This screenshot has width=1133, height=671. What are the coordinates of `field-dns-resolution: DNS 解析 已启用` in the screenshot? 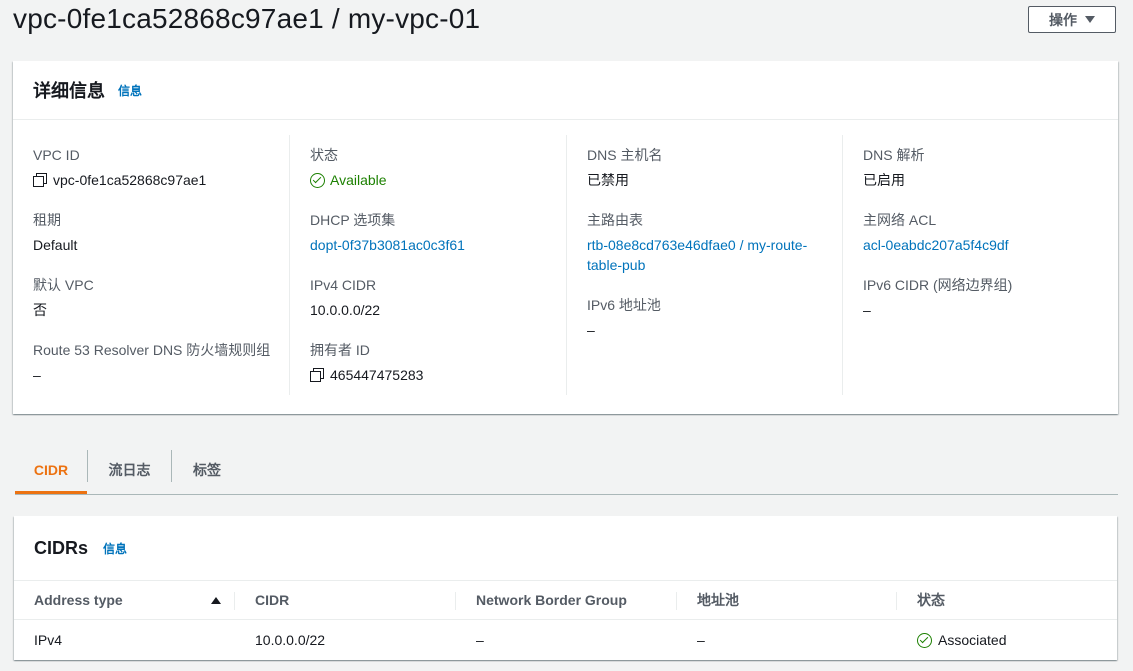 It's located at (983, 167).